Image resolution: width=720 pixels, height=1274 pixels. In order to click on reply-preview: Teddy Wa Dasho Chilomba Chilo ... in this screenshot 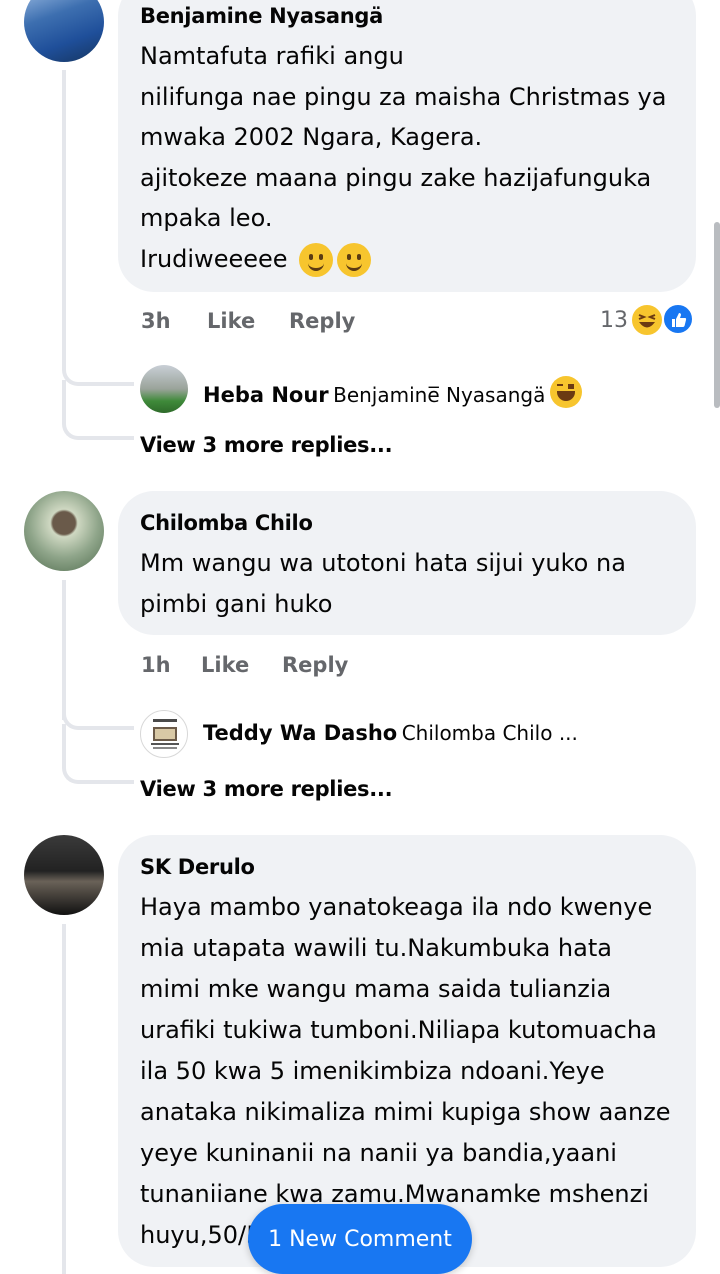, I will do `click(390, 733)`.